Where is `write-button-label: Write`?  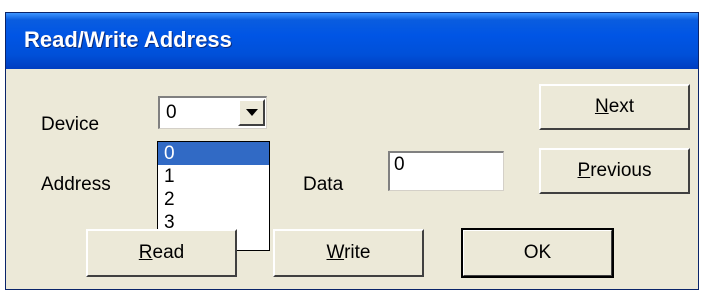
write-button-label: Write is located at coordinates (348, 252).